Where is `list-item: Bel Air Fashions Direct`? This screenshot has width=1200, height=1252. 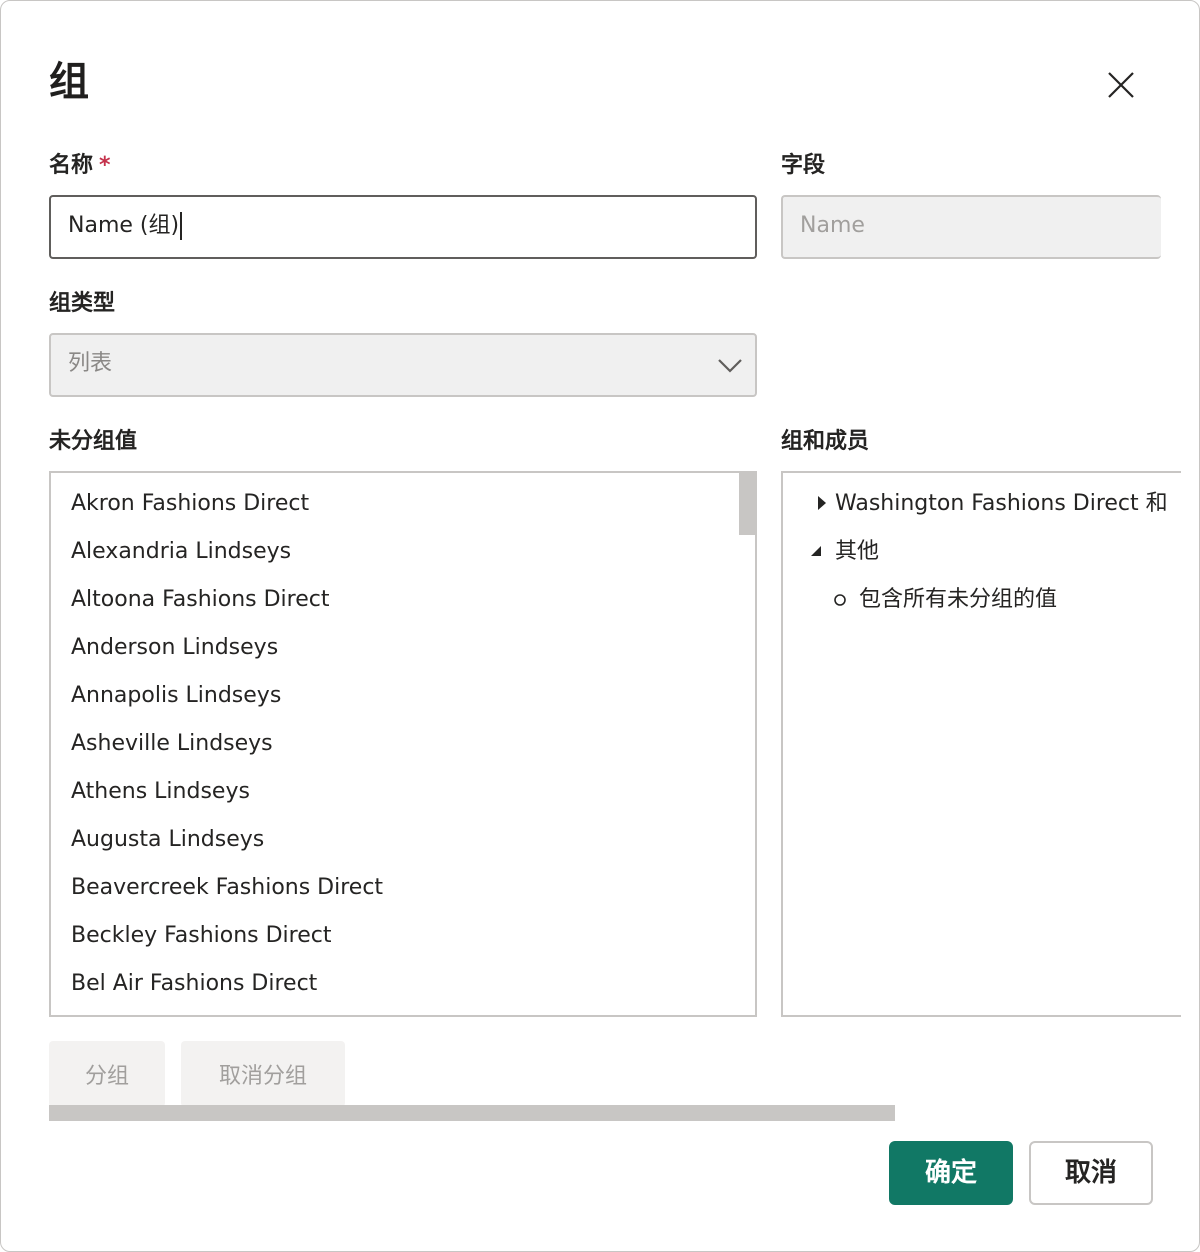
list-item: Bel Air Fashions Direct is located at coordinates (194, 984).